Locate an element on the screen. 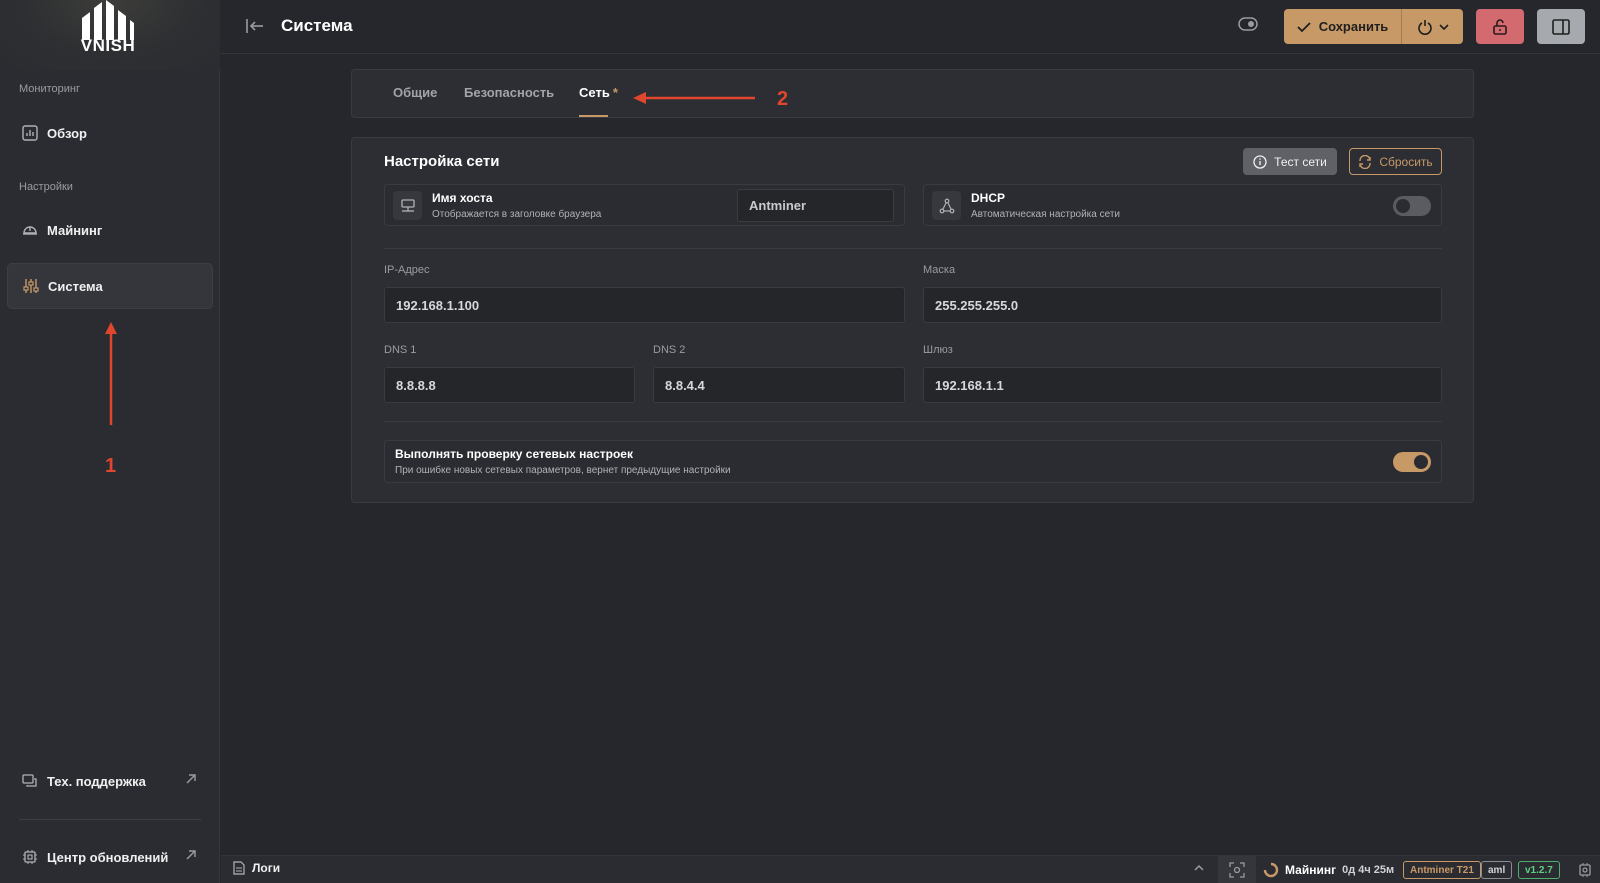 This screenshot has height=883, width=1600. logs-button: Логи is located at coordinates (256, 868).